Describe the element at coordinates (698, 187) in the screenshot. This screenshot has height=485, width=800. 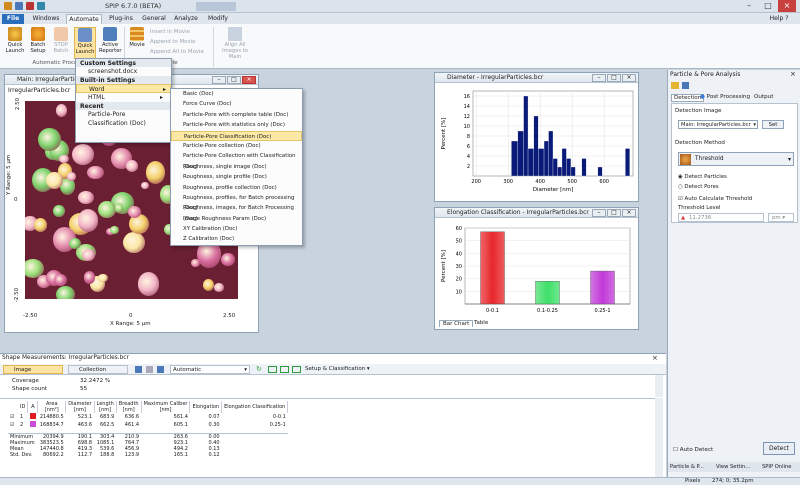
I see `detect-pores-radio: ○ Detect Pores` at that location.